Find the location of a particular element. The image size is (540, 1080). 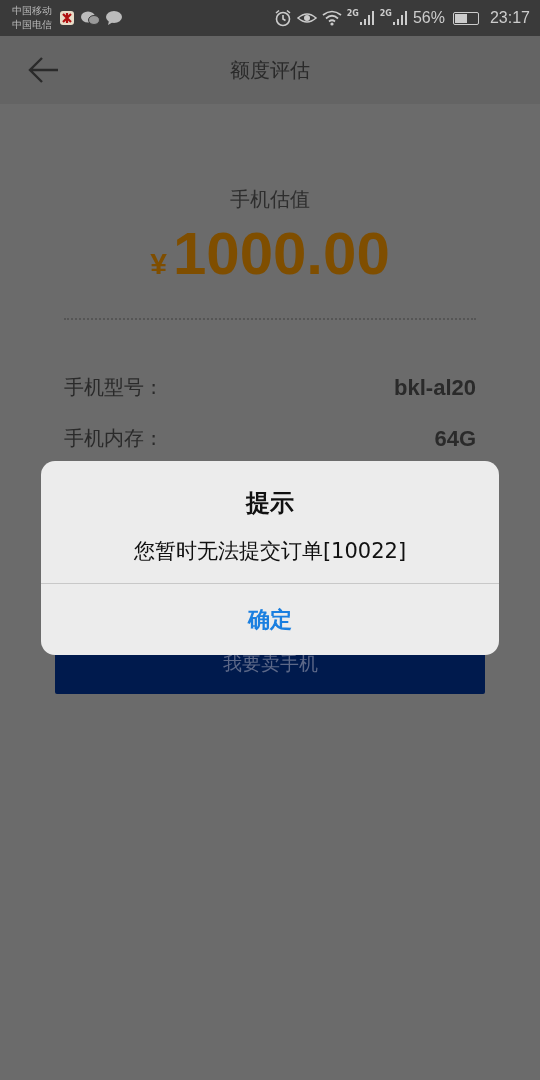

chat-icon is located at coordinates (90, 18).